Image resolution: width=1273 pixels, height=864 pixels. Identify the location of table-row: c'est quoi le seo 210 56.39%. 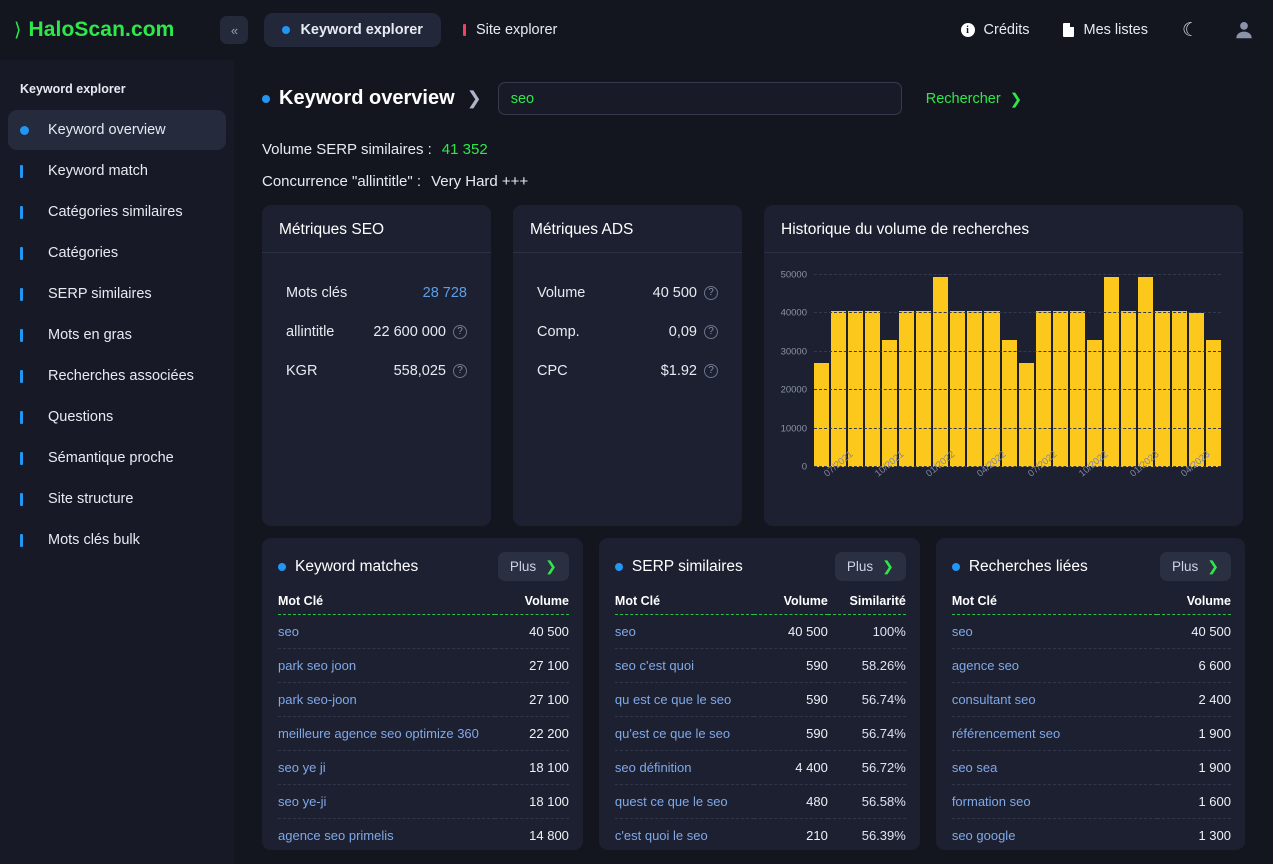
(760, 834).